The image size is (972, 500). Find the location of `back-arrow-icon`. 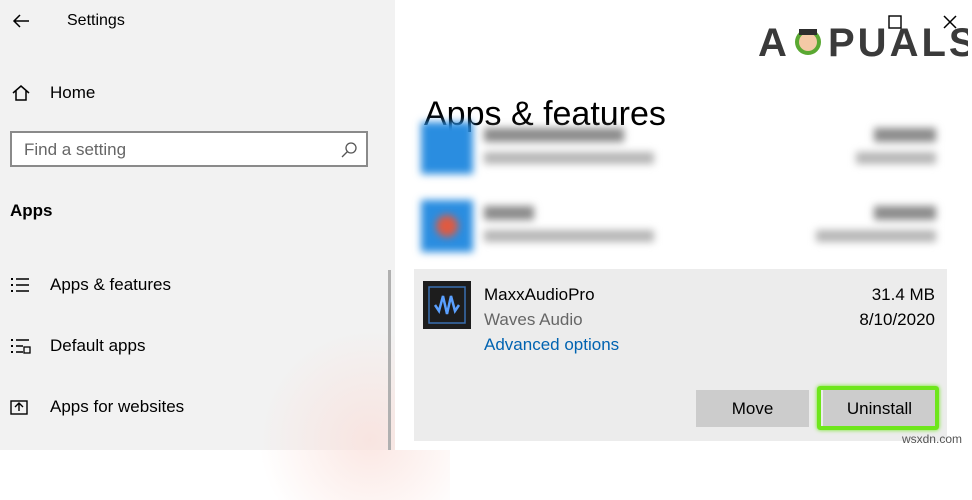

back-arrow-icon is located at coordinates (21, 21).